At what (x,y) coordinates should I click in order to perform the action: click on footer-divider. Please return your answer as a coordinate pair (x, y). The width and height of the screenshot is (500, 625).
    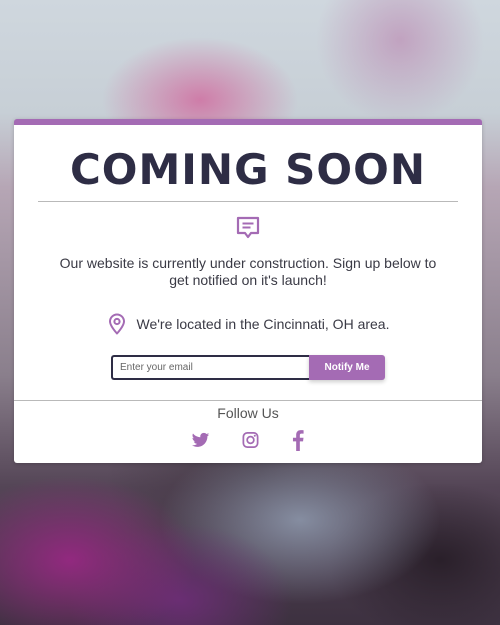
    Looking at the image, I should click on (248, 400).